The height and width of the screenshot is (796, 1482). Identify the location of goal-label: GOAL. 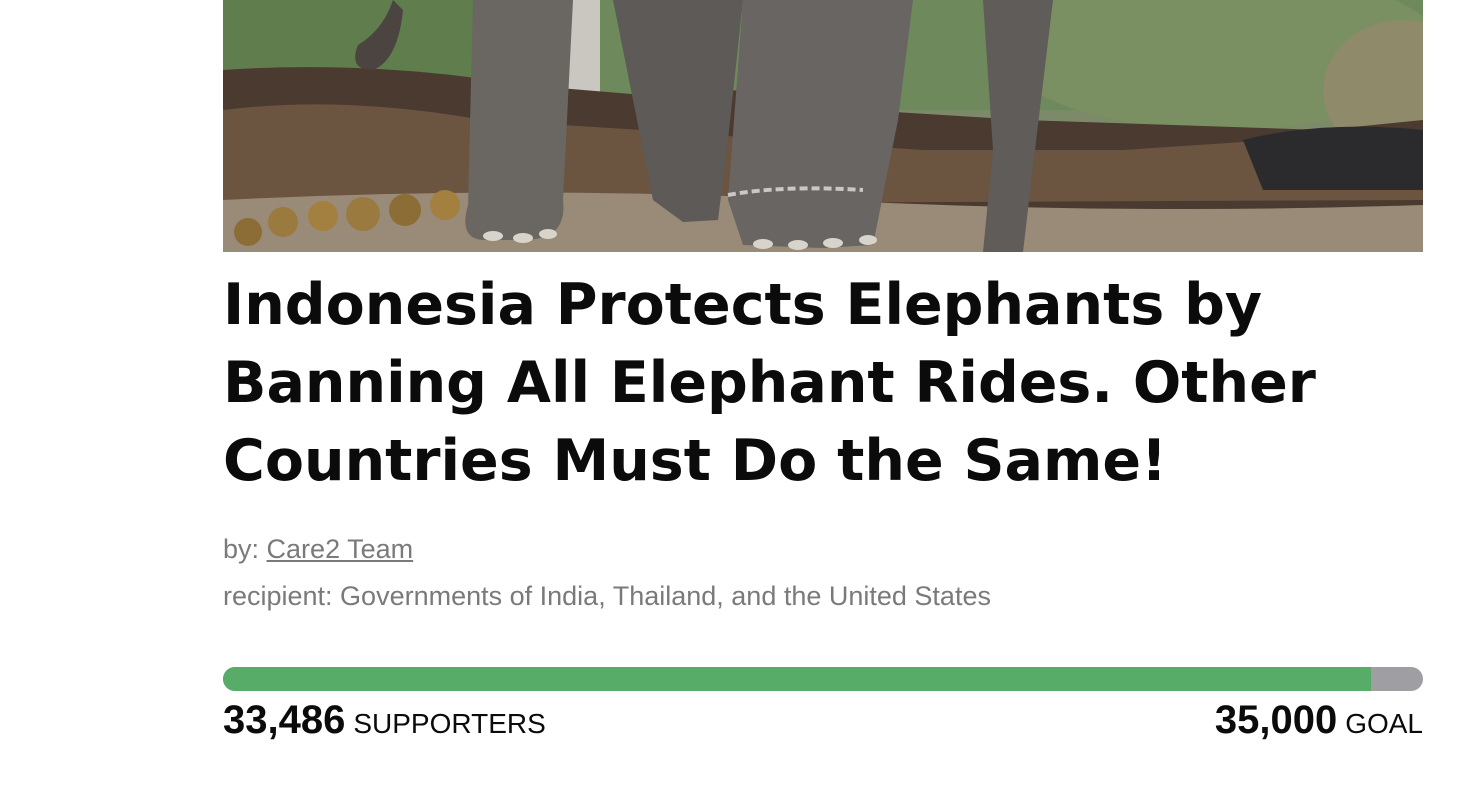
(1384, 723).